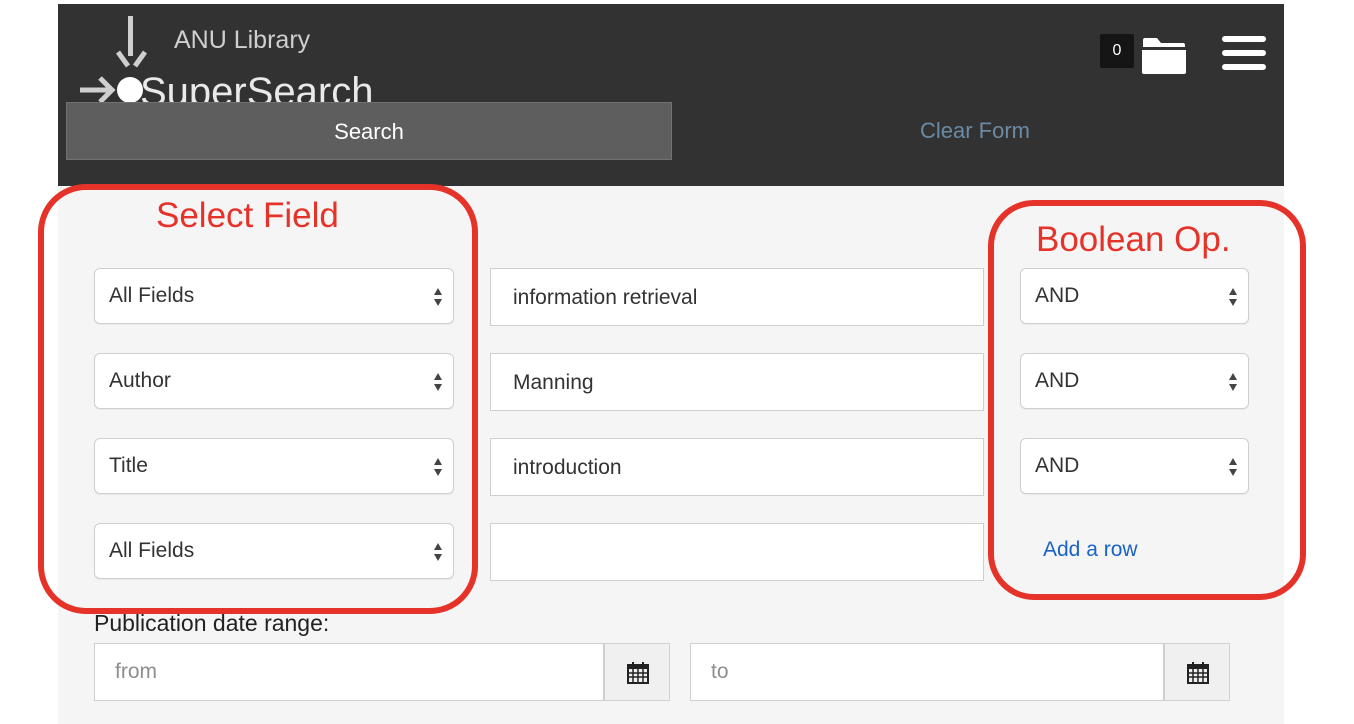  Describe the element at coordinates (274, 466) in the screenshot. I see `field-select-3: Title` at that location.